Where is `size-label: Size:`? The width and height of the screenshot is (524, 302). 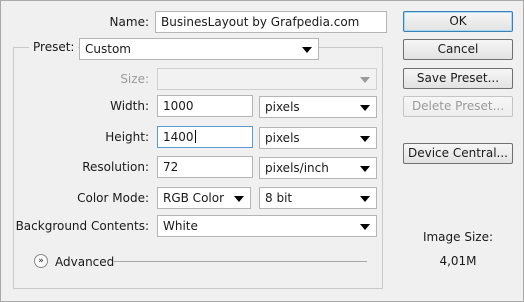
size-label: Size: is located at coordinates (134, 79).